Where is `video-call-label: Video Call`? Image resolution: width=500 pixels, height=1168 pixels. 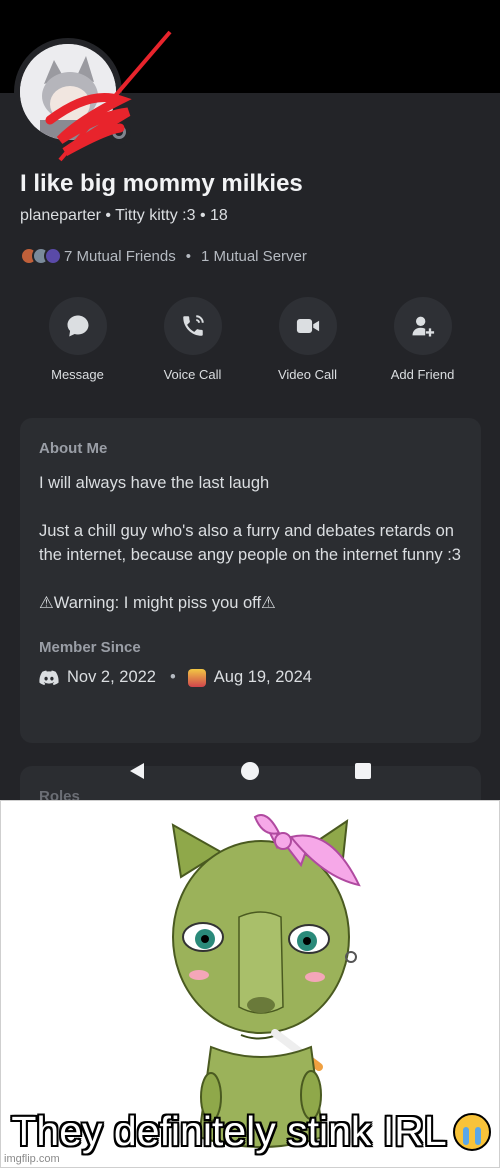
video-call-label: Video Call is located at coordinates (307, 374).